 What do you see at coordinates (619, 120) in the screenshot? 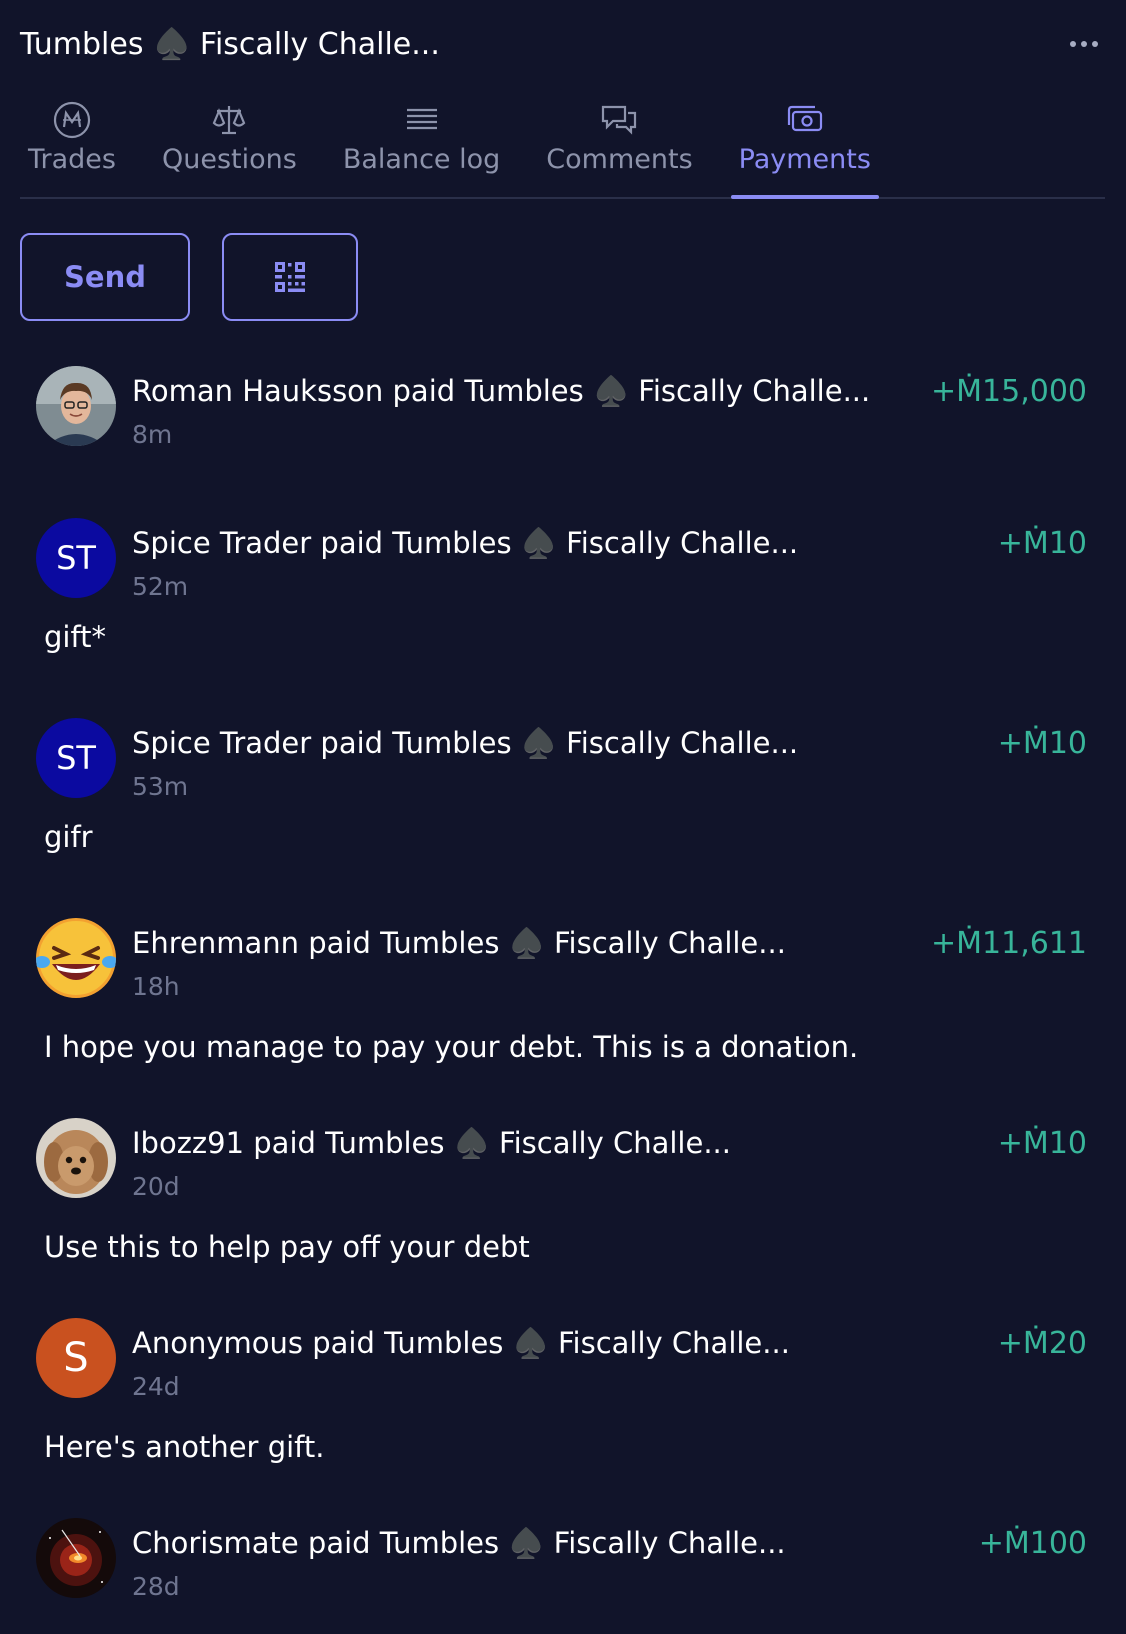
I see `chat-bubbles-icon` at bounding box center [619, 120].